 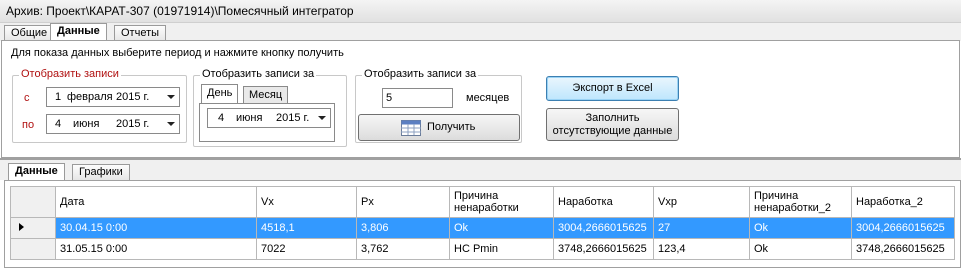 I want to click on row-pointer-icon, so click(x=21, y=227).